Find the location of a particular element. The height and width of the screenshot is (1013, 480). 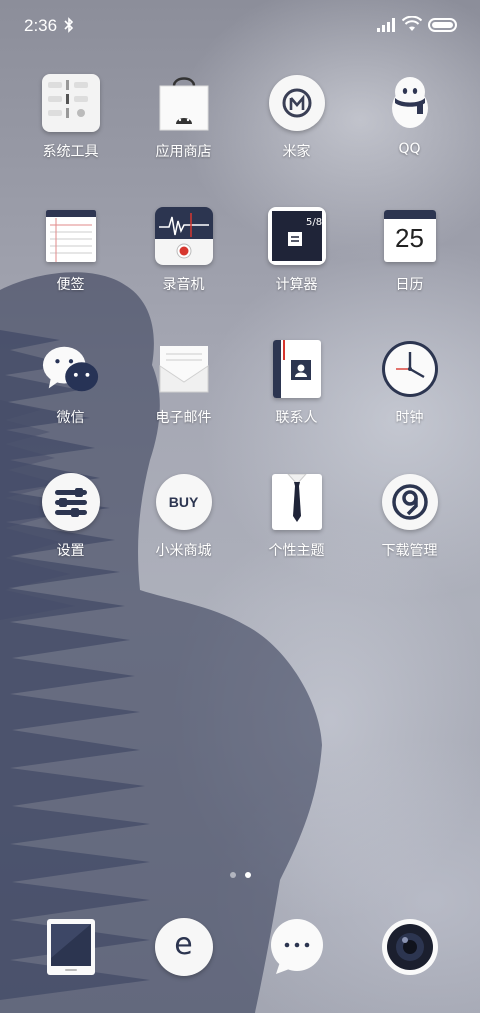

app-label: 个性主题 is located at coordinates (296, 551).